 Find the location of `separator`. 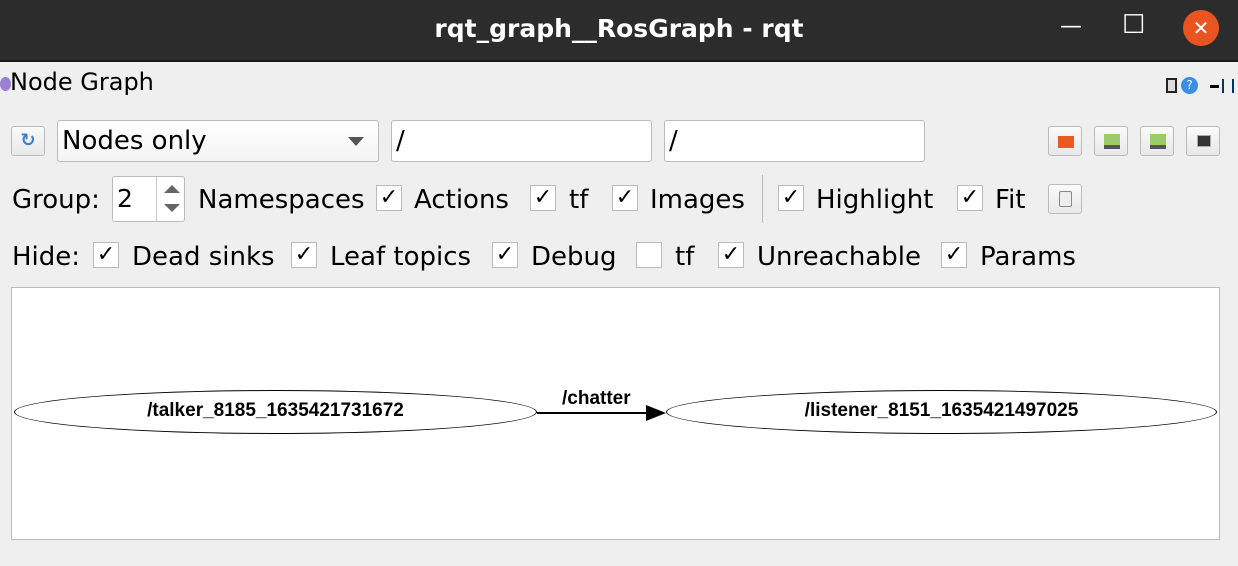

separator is located at coordinates (762, 199).